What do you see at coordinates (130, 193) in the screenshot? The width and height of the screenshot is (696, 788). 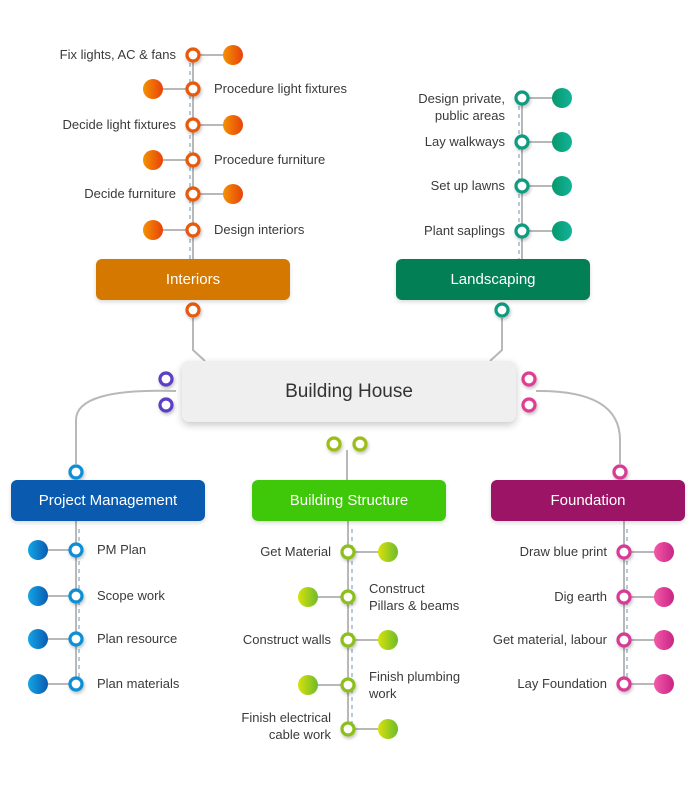 I see `item-label: Decide furniture` at bounding box center [130, 193].